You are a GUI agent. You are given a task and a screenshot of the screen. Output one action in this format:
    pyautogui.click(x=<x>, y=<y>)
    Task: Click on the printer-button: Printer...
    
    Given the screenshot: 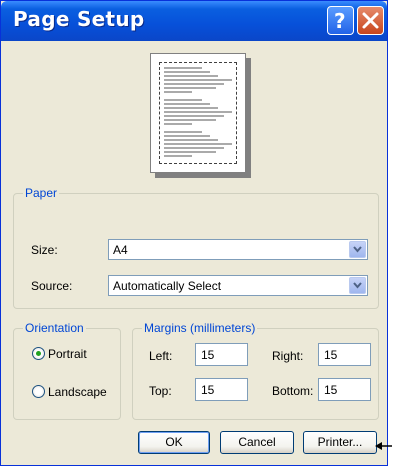 What is the action you would take?
    pyautogui.click(x=340, y=442)
    